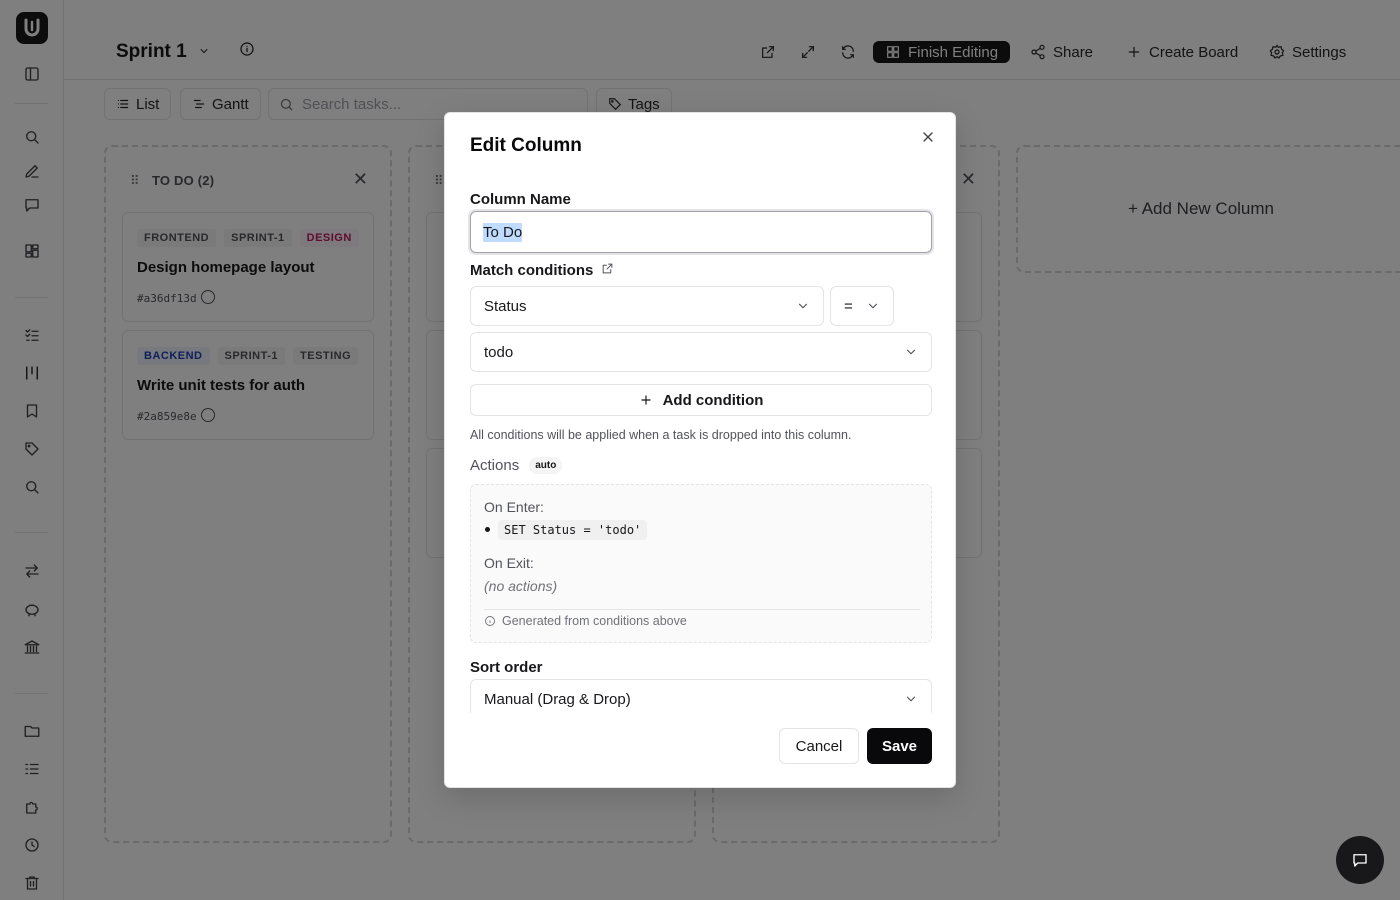  I want to click on actions-label: Actions, so click(495, 465).